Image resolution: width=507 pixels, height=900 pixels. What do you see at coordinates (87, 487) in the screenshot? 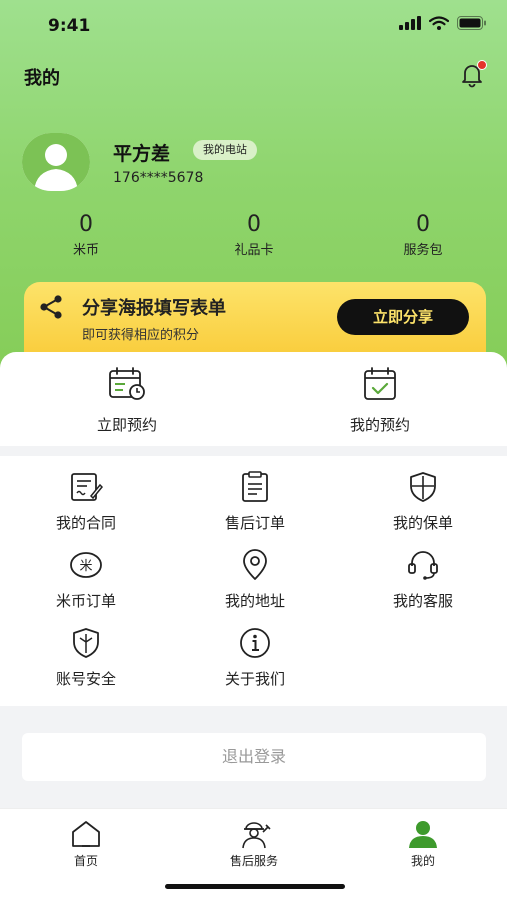
I see `contract-icon` at bounding box center [87, 487].